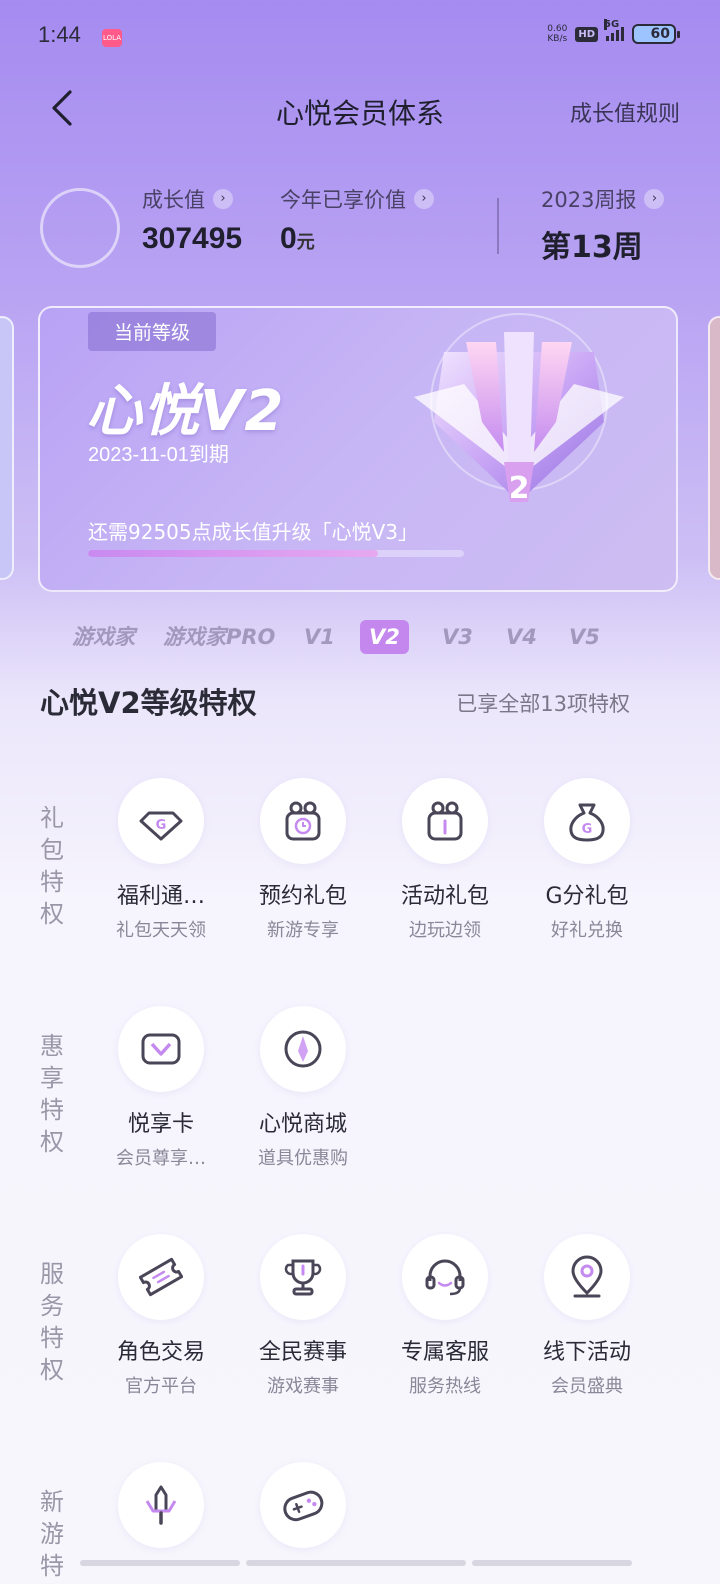 The width and height of the screenshot is (720, 1584). What do you see at coordinates (589, 200) in the screenshot?
I see `weekly-label: 2023周报` at bounding box center [589, 200].